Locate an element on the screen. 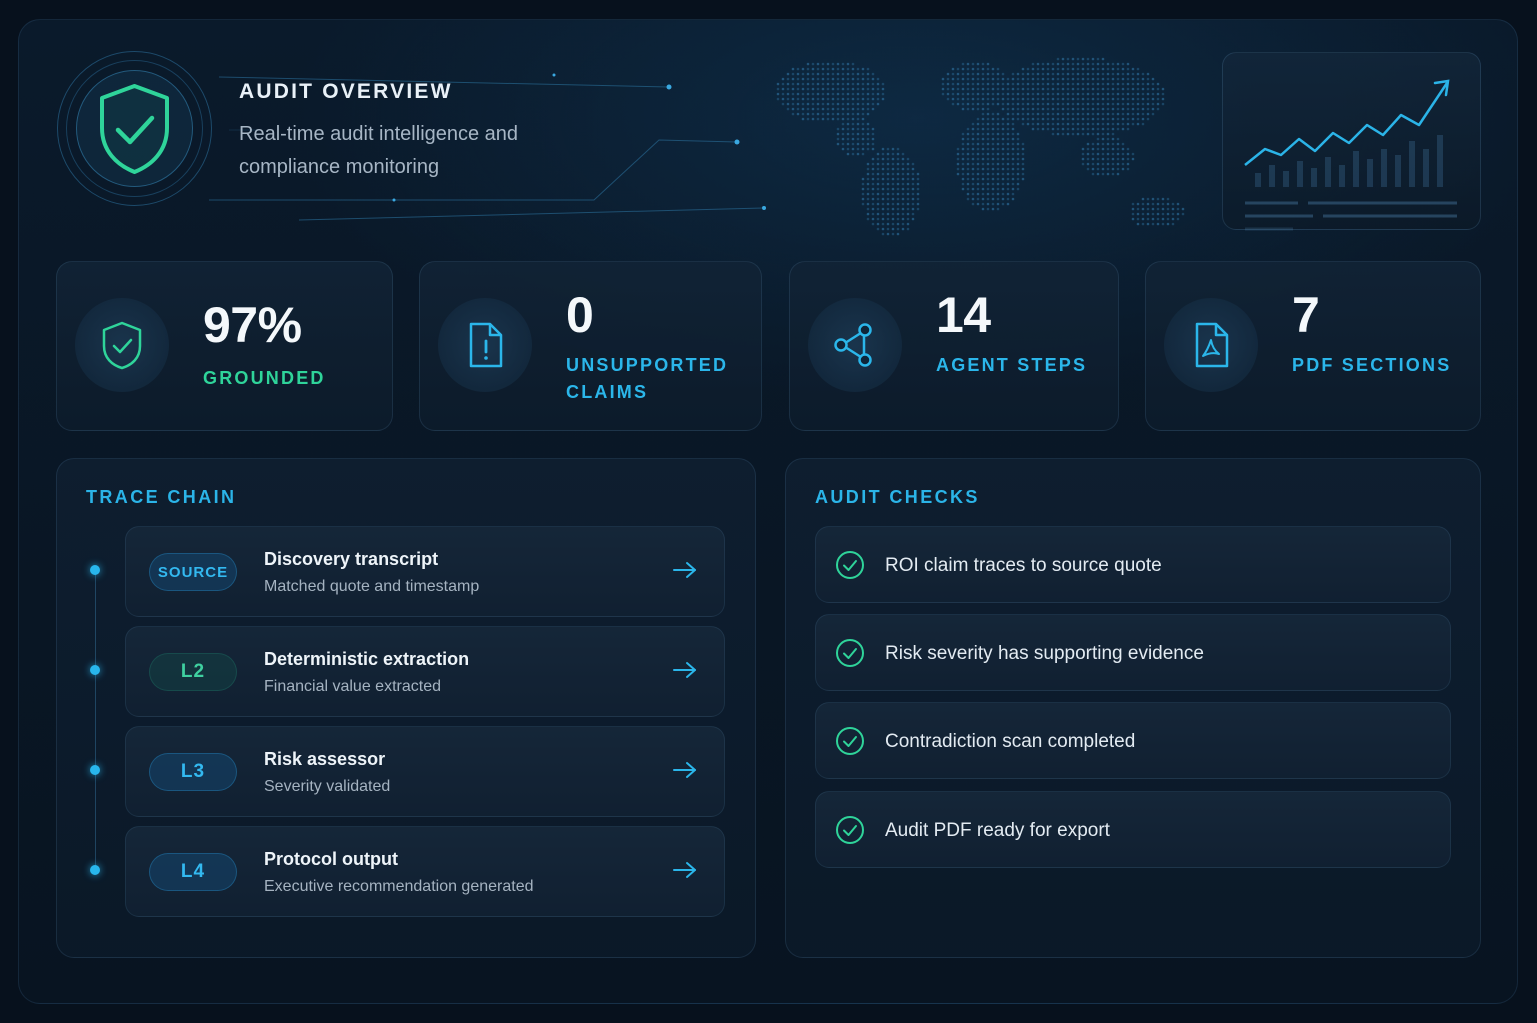 This screenshot has height=1023, width=1537. stat-label: GROUNDED is located at coordinates (264, 378).